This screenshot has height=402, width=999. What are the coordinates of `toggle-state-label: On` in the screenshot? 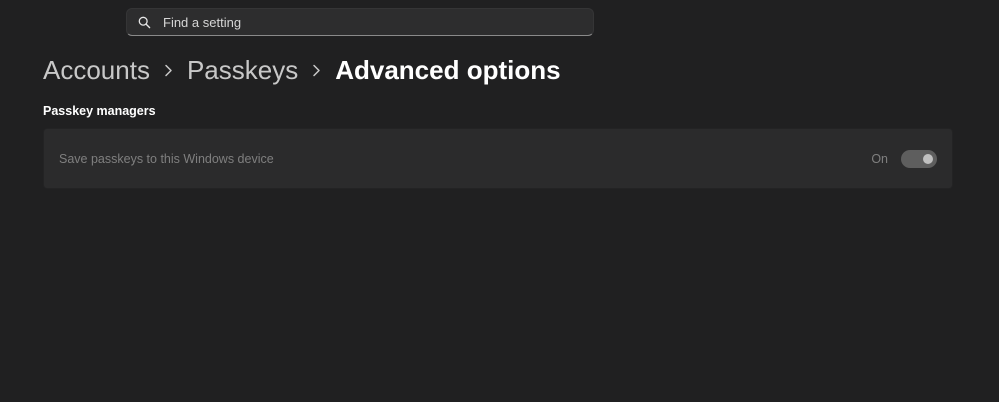 It's located at (879, 158).